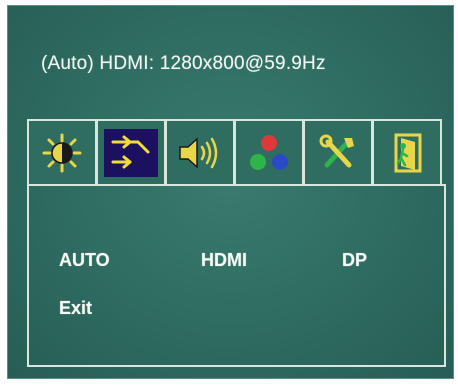 Image resolution: width=458 pixels, height=385 pixels. I want to click on input-option-hdmi: HDMI, so click(224, 260).